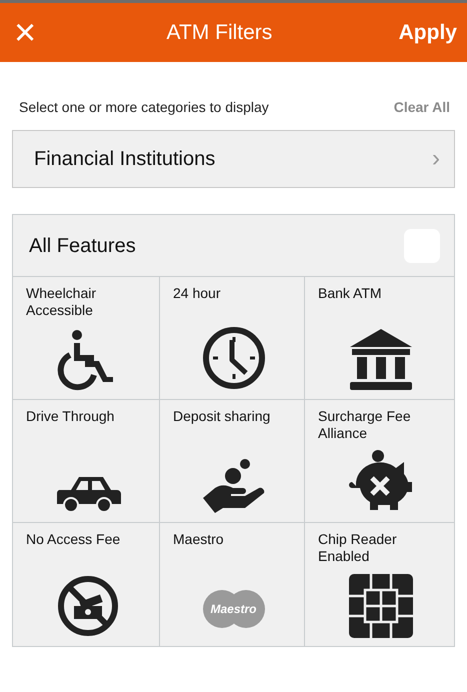 The height and width of the screenshot is (692, 467). Describe the element at coordinates (365, 425) in the screenshot. I see `tile-label: Surcharge Fee Alliance` at that location.